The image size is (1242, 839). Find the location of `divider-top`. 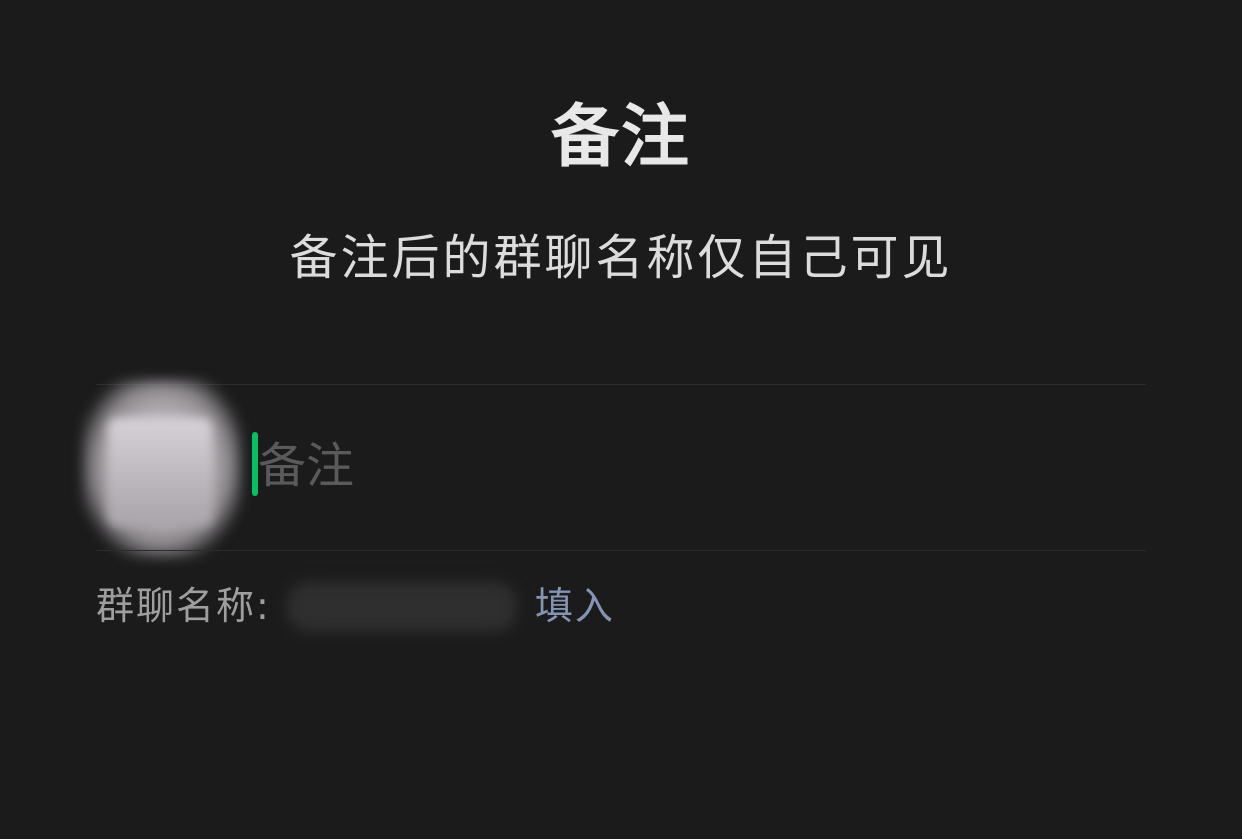

divider-top is located at coordinates (621, 384).